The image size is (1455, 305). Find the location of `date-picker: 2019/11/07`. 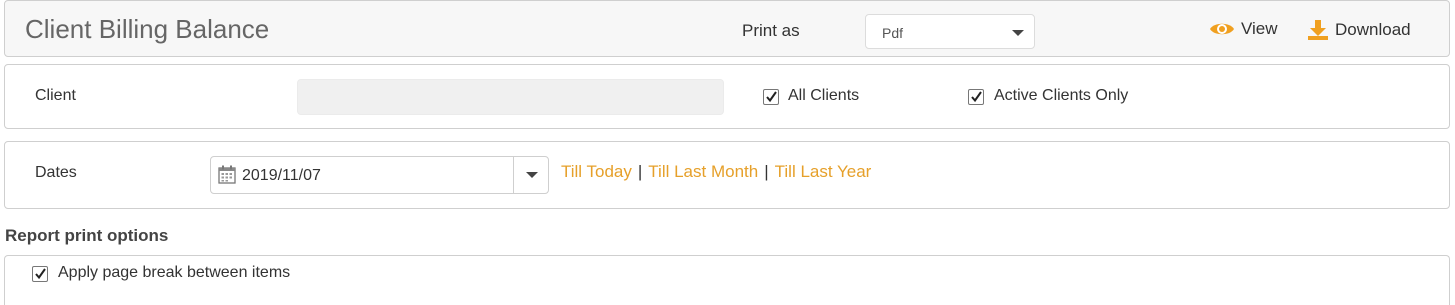

date-picker: 2019/11/07 is located at coordinates (379, 175).